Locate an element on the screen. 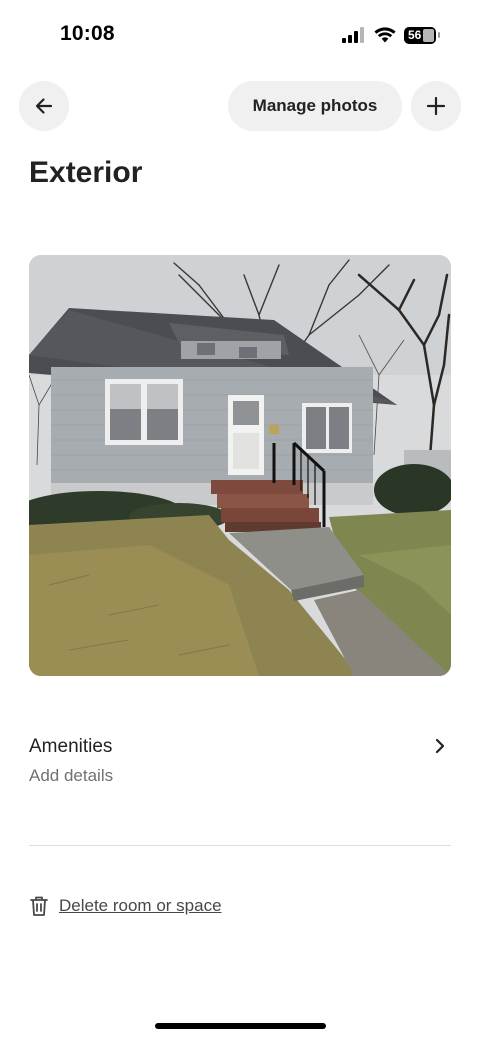 Image resolution: width=480 pixels, height=1040 pixels. plus-icon is located at coordinates (436, 106).